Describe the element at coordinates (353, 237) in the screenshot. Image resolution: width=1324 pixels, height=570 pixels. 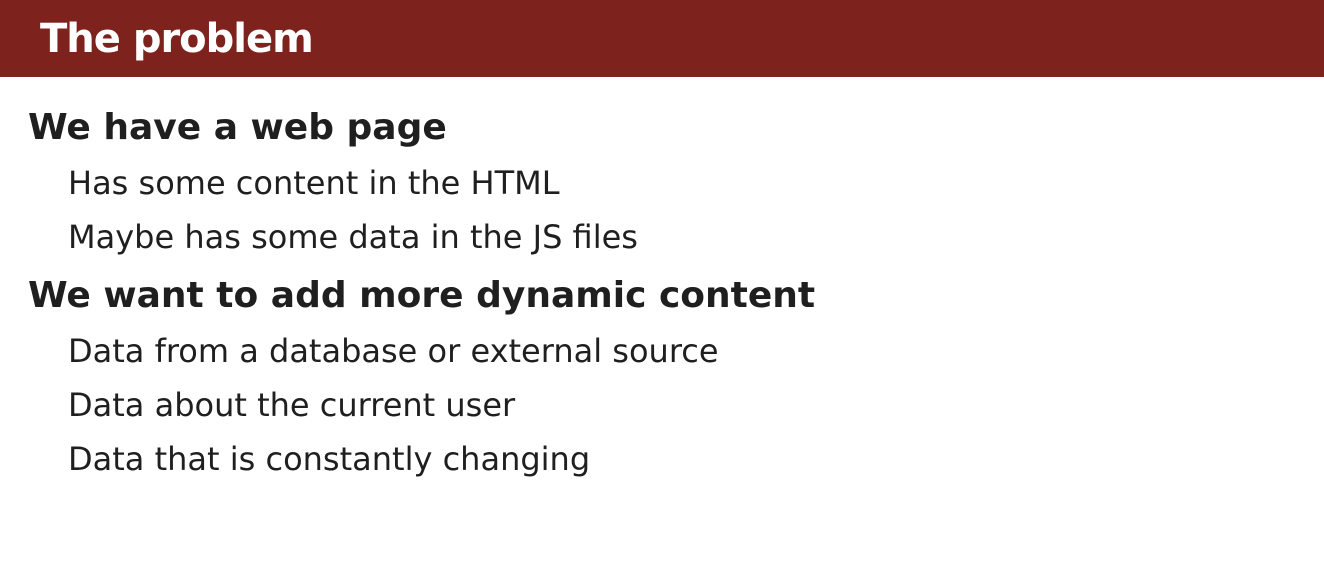
I see `bullet-item: Maybe has some data in the JS files` at that location.